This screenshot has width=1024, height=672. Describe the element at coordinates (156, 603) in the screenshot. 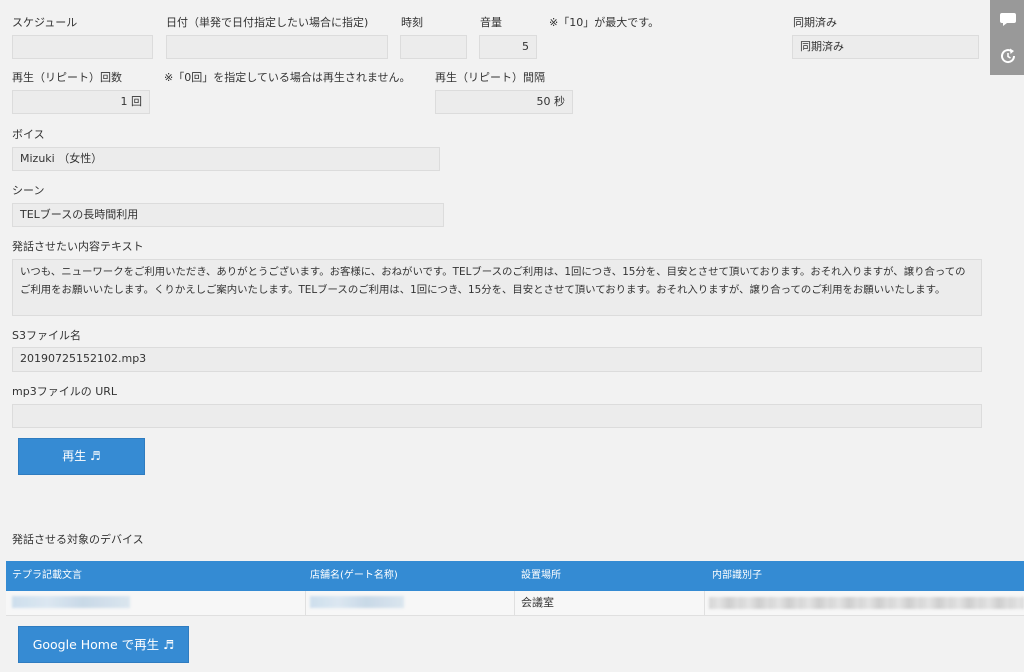

I see `cell-tepra` at that location.